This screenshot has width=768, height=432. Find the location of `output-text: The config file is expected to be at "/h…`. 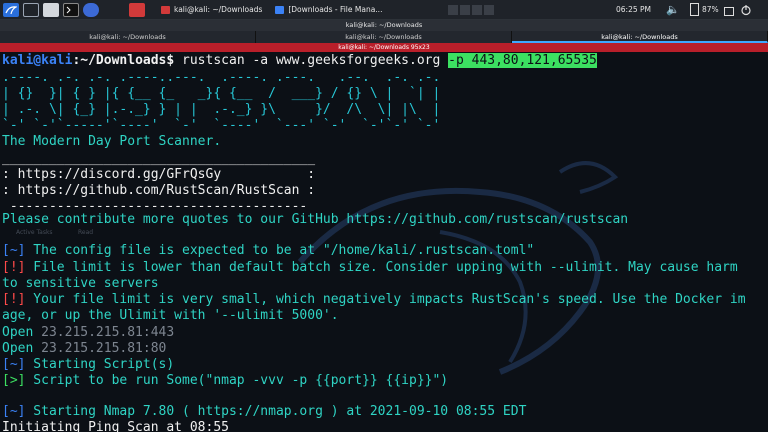

output-text: The config file is expected to be at "/h… is located at coordinates (280, 250).